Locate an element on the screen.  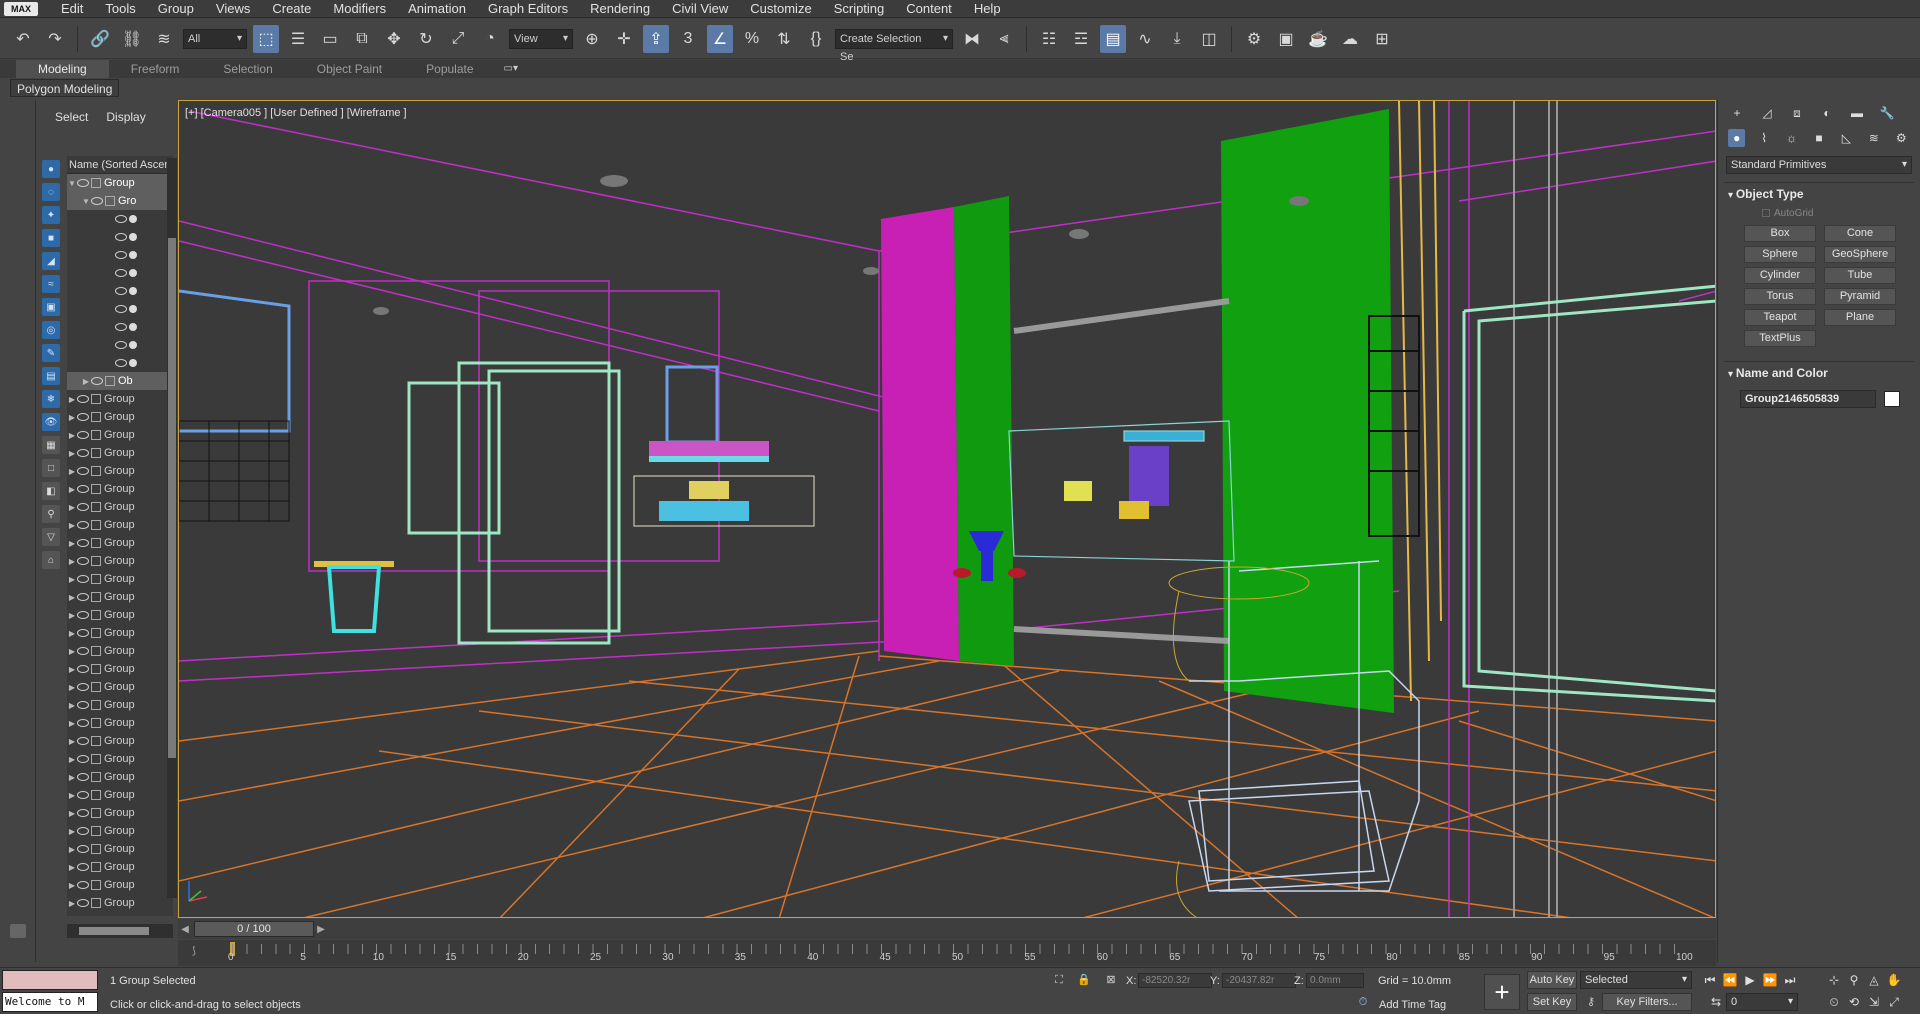
move-icon: ✥ is located at coordinates (394, 39).